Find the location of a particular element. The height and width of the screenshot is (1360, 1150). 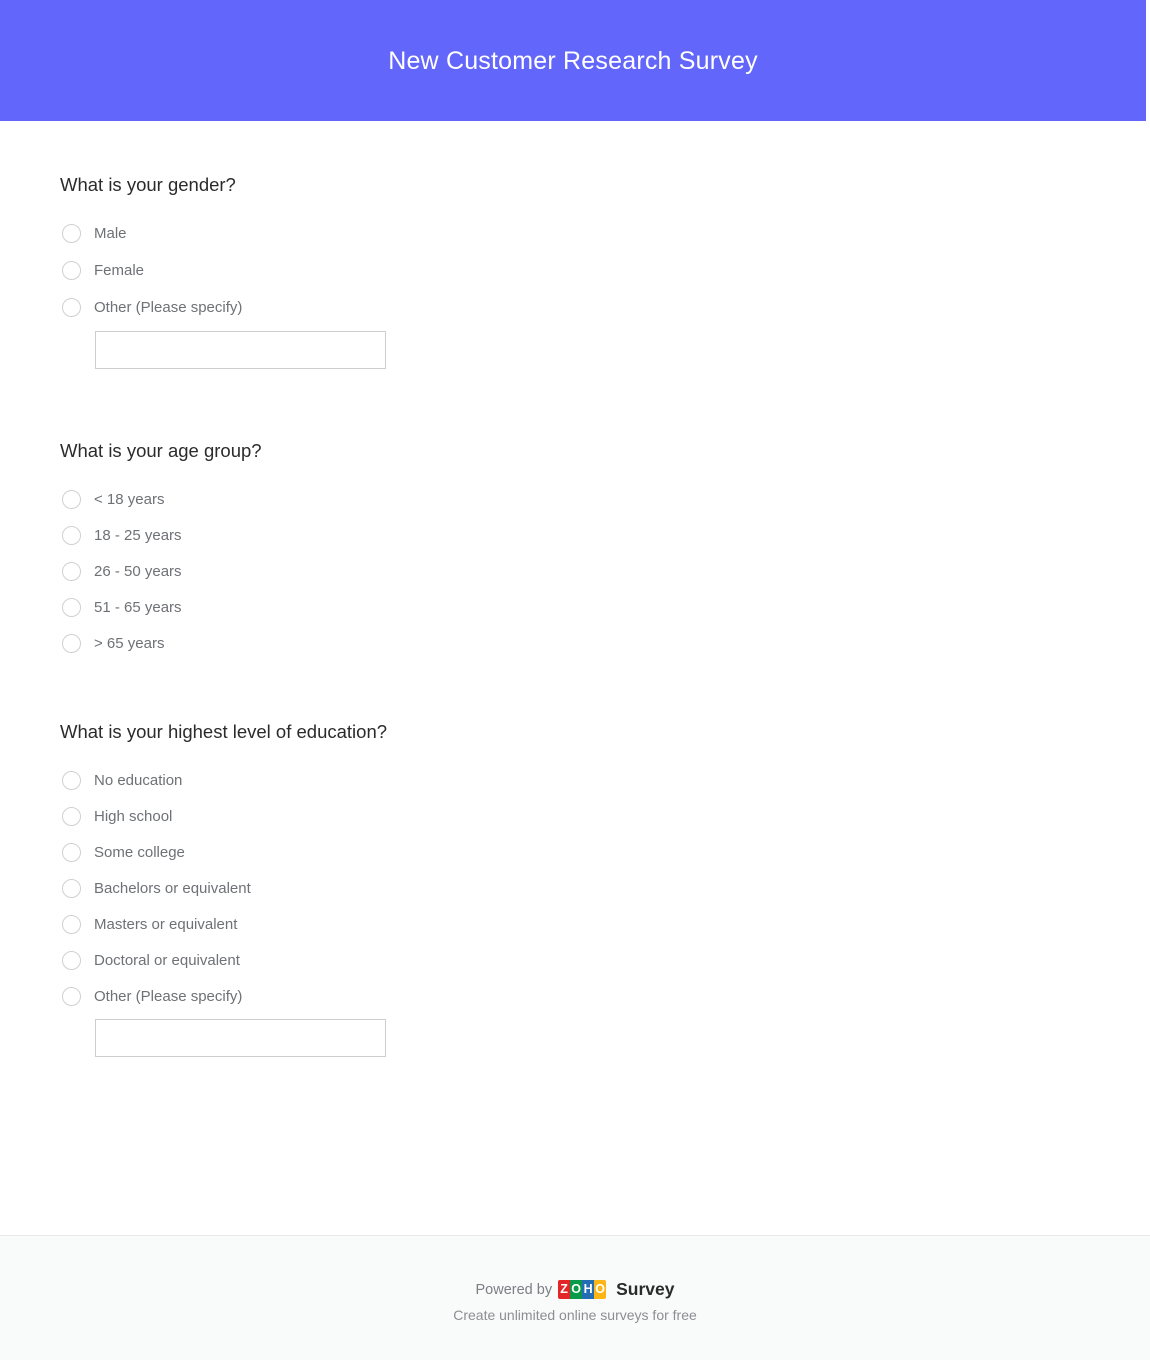

option-label: < 18 years is located at coordinates (129, 500).